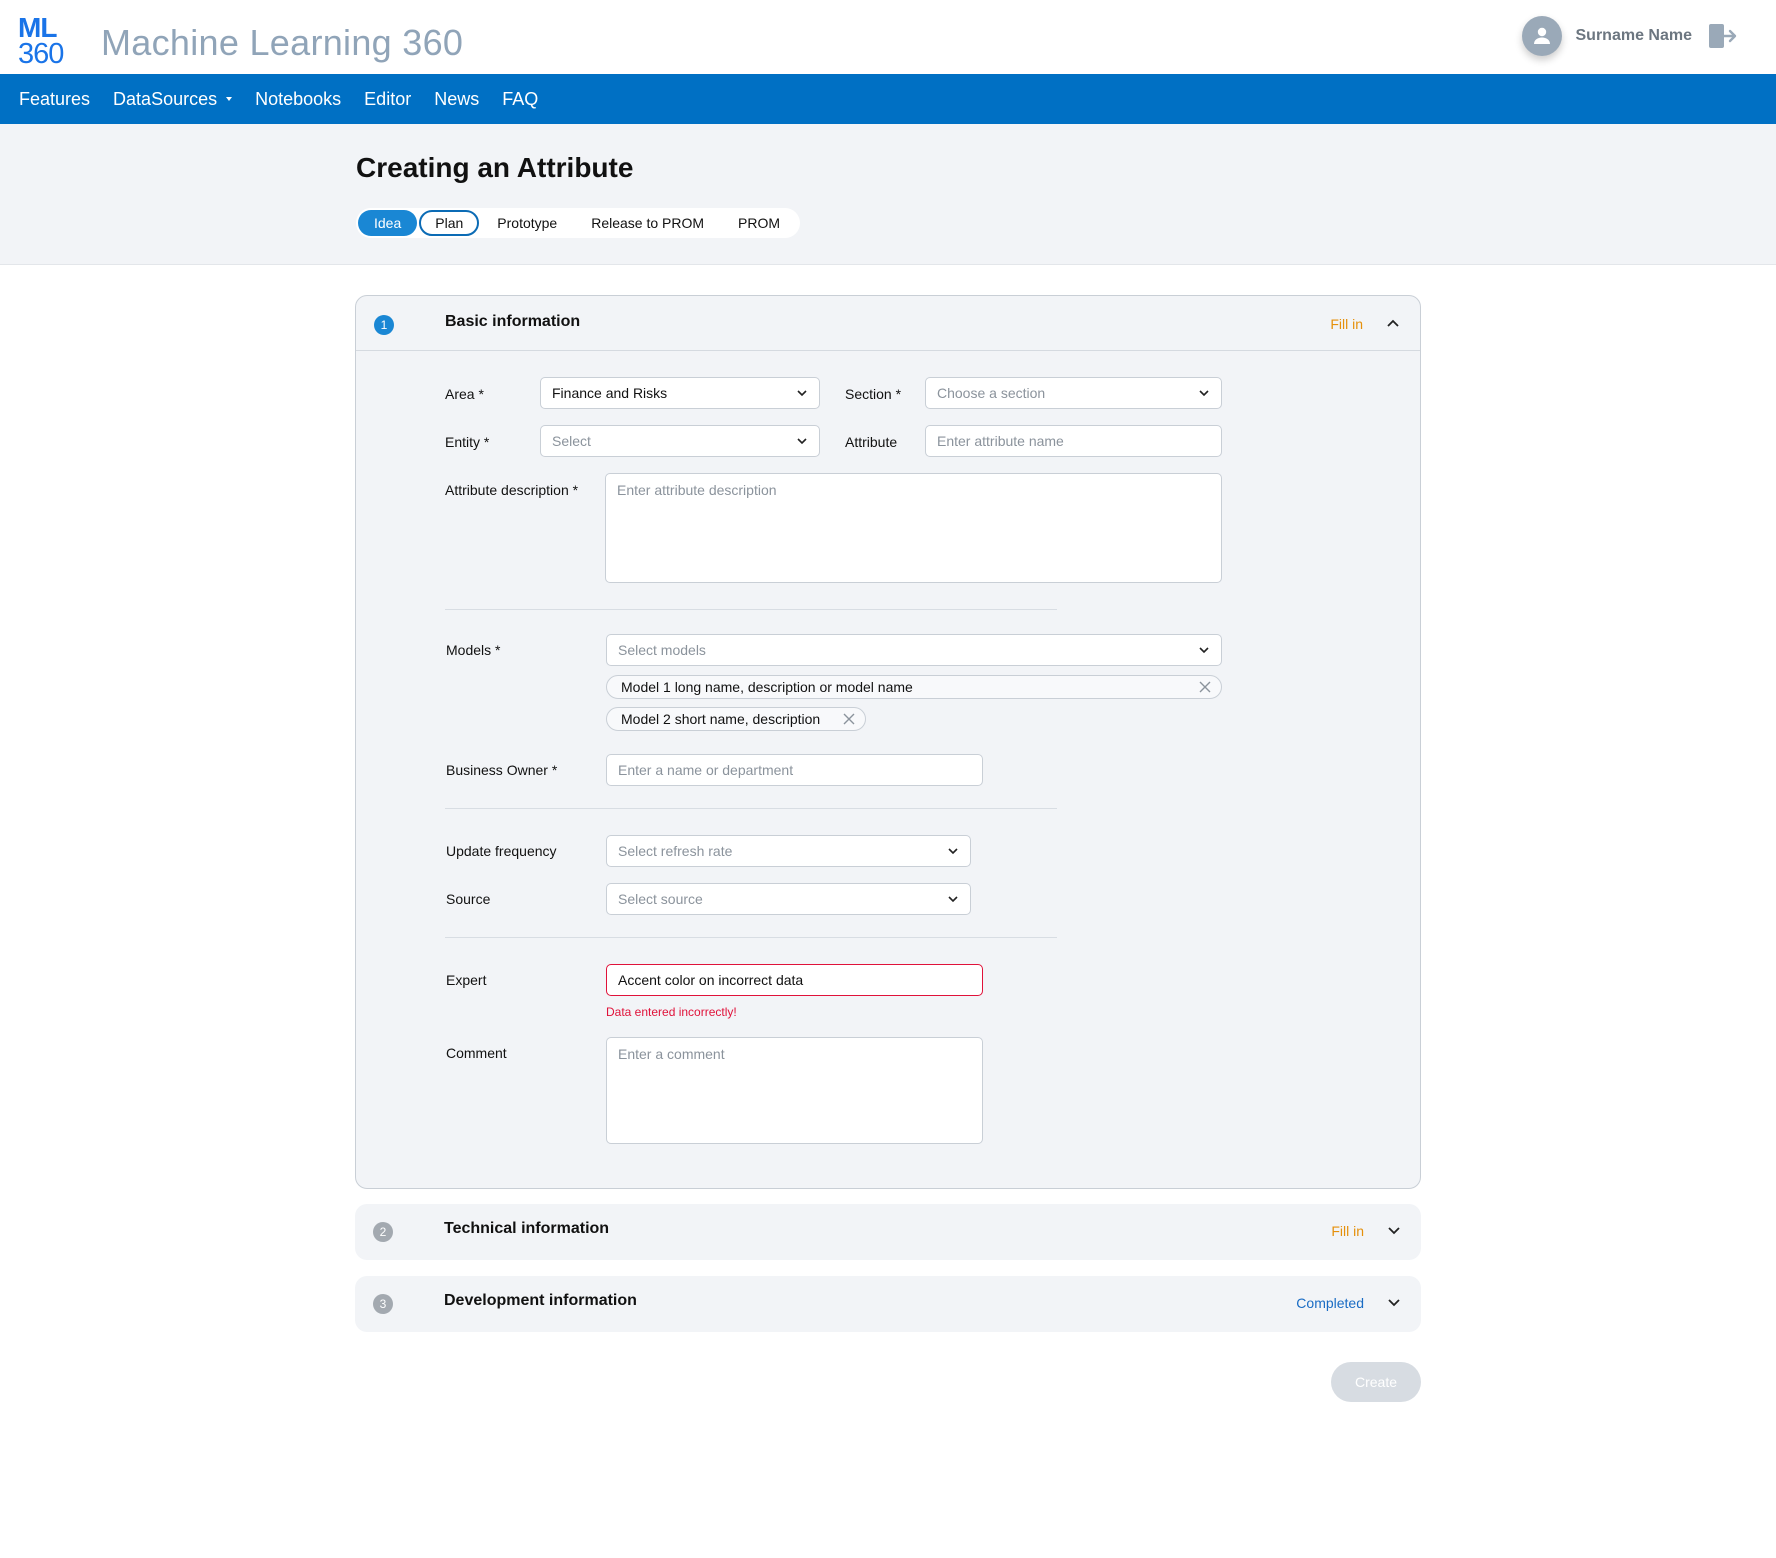 This screenshot has height=1558, width=1776. What do you see at coordinates (759, 223) in the screenshot?
I see `stage-prom: PROM` at bounding box center [759, 223].